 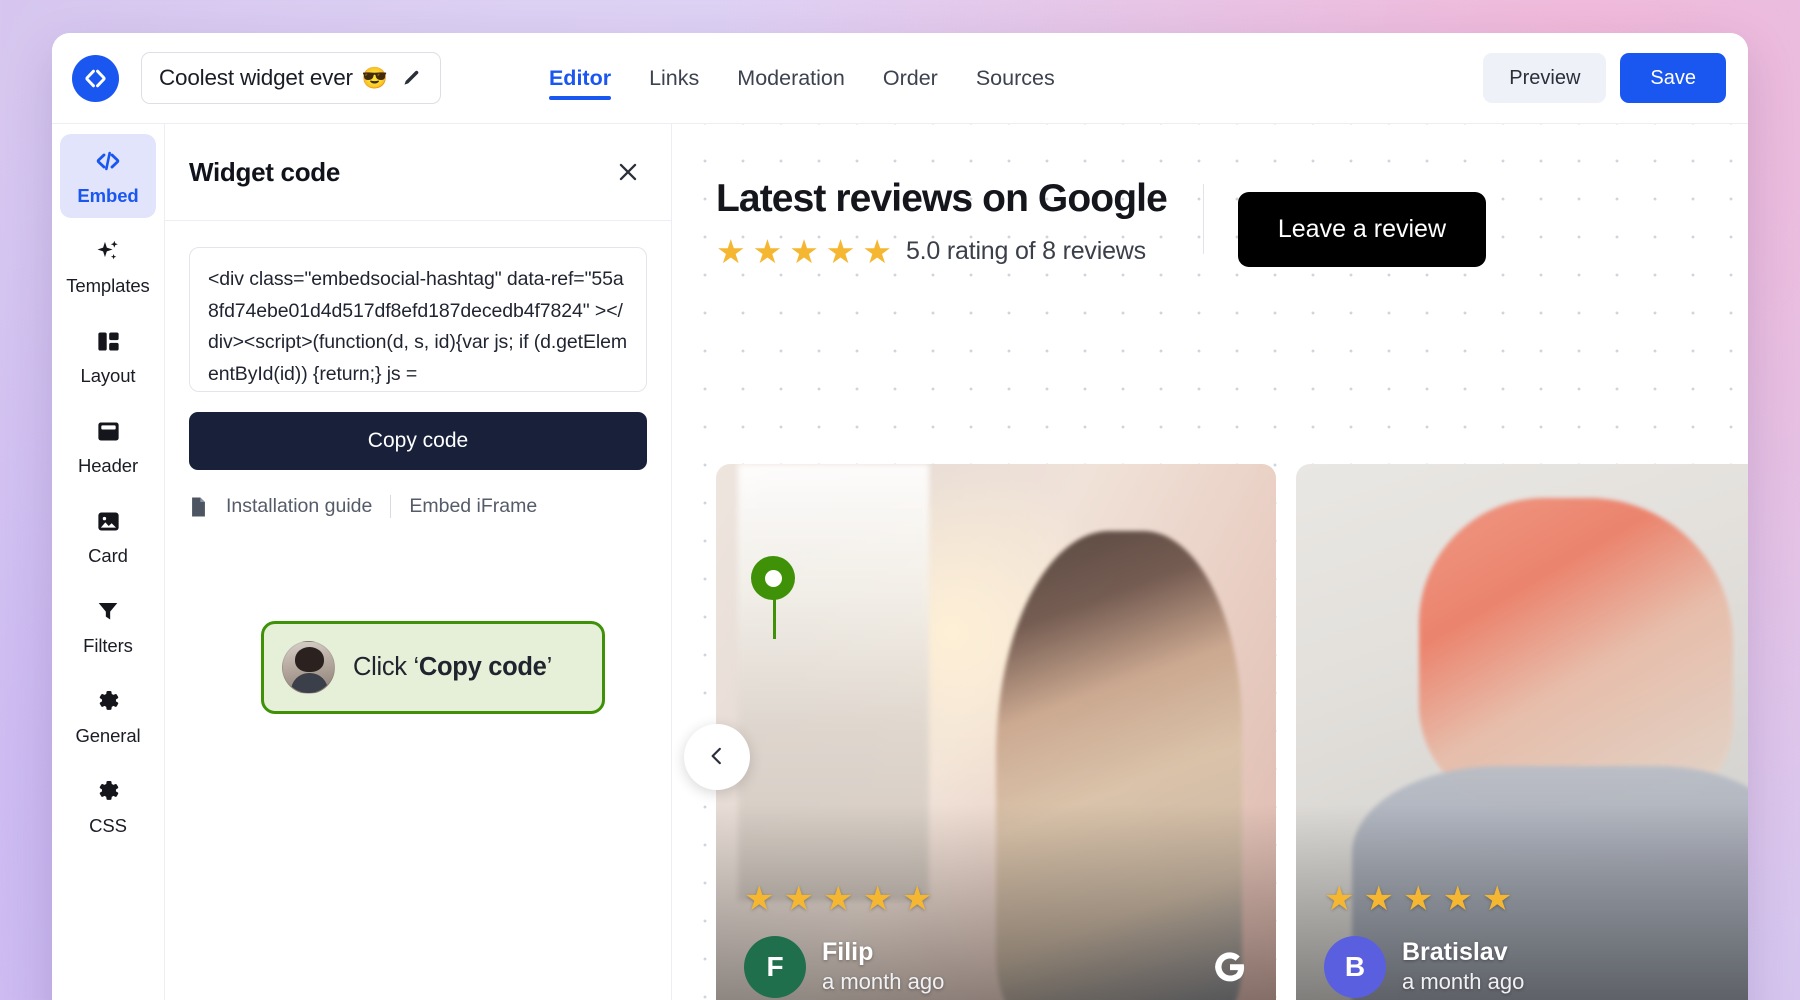 I want to click on pencil-icon, so click(x=412, y=78).